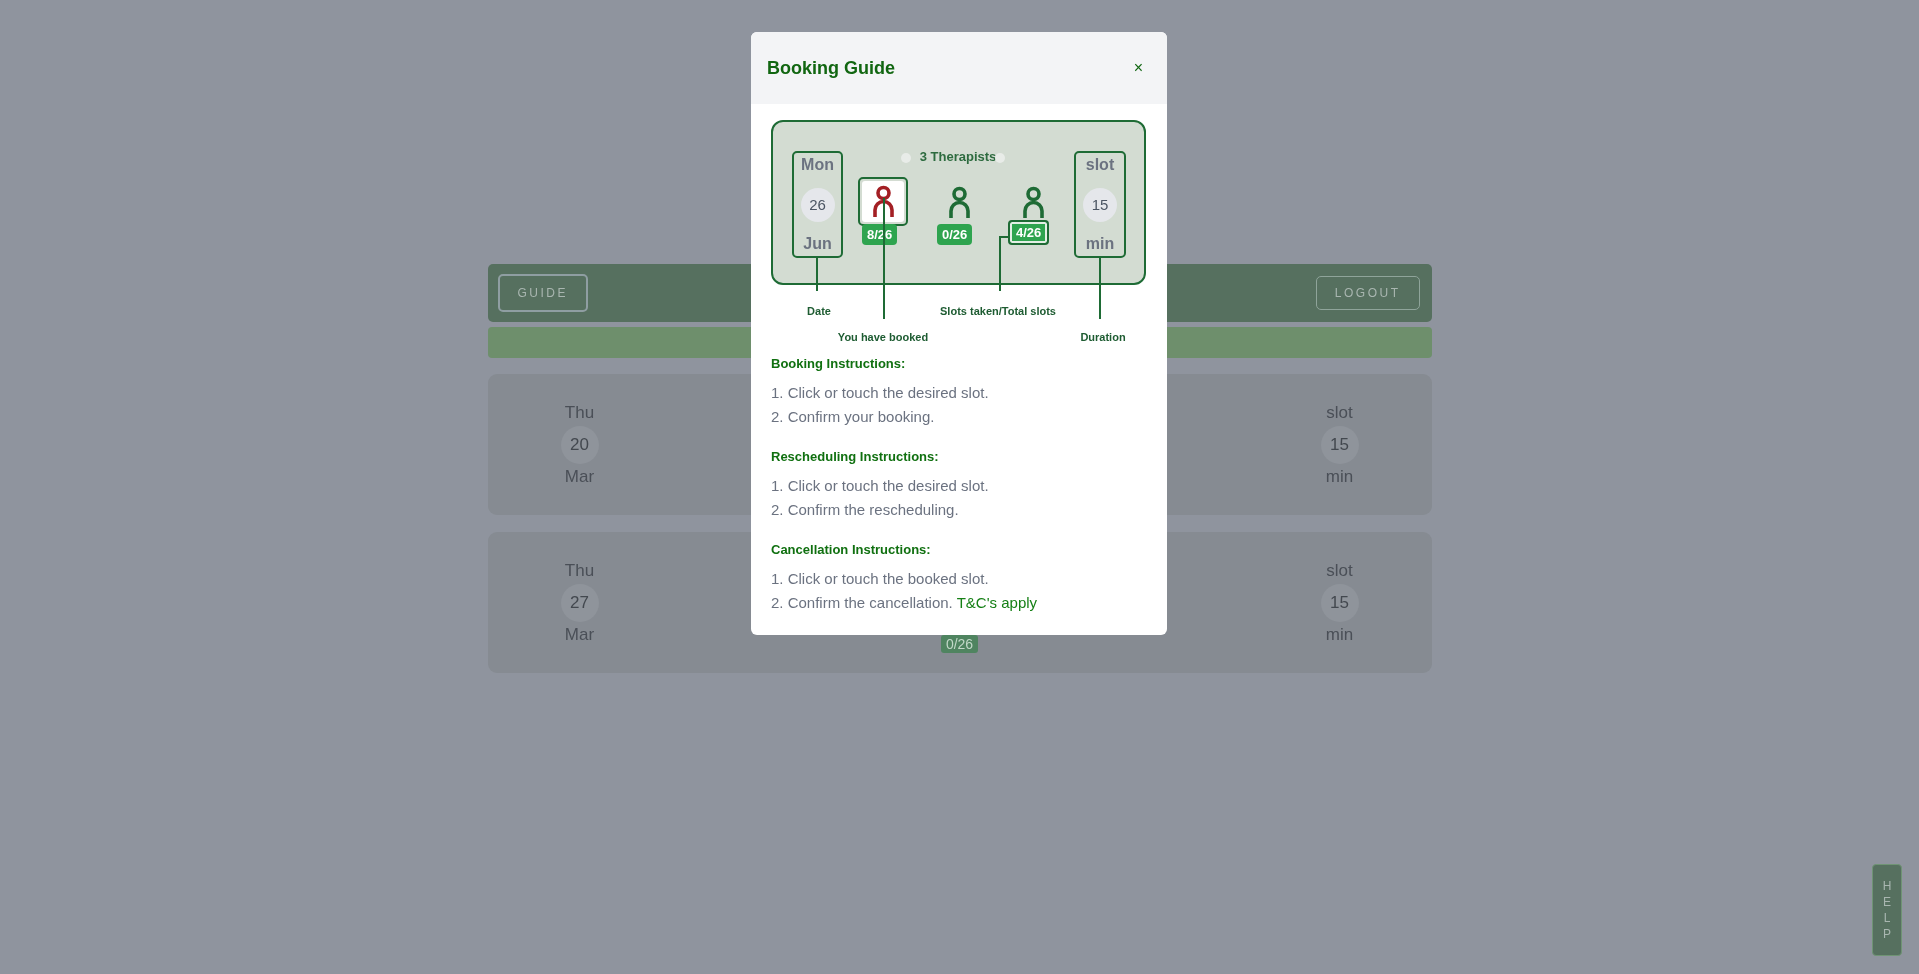 Image resolution: width=1919 pixels, height=974 pixels. I want to click on callout-label: Slots taken/Total slots, so click(998, 311).